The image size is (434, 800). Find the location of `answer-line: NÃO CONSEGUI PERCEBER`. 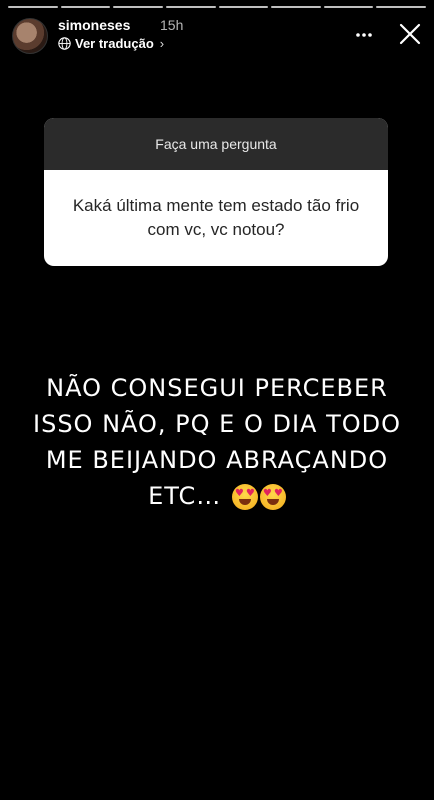

answer-line: NÃO CONSEGUI PERCEBER is located at coordinates (217, 388).